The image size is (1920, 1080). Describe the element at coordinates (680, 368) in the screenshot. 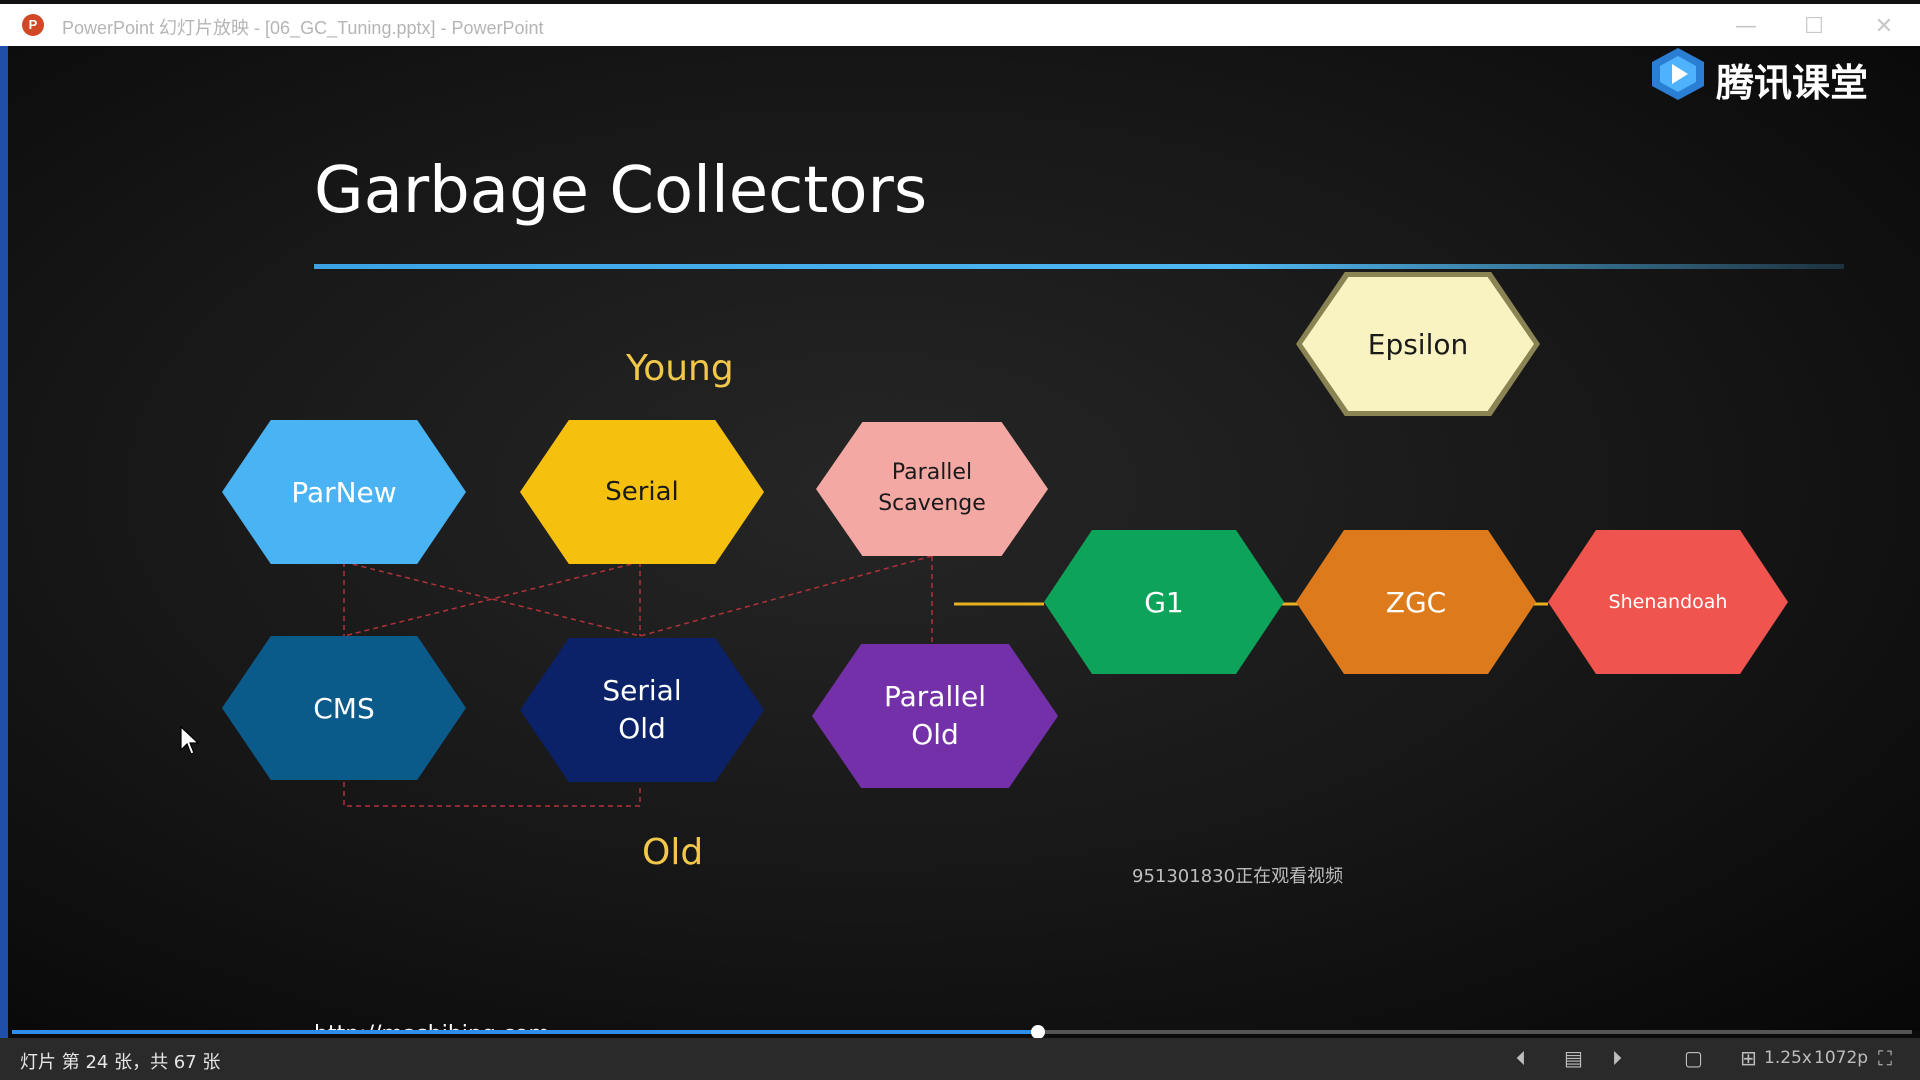

I see `young-label: Young` at that location.